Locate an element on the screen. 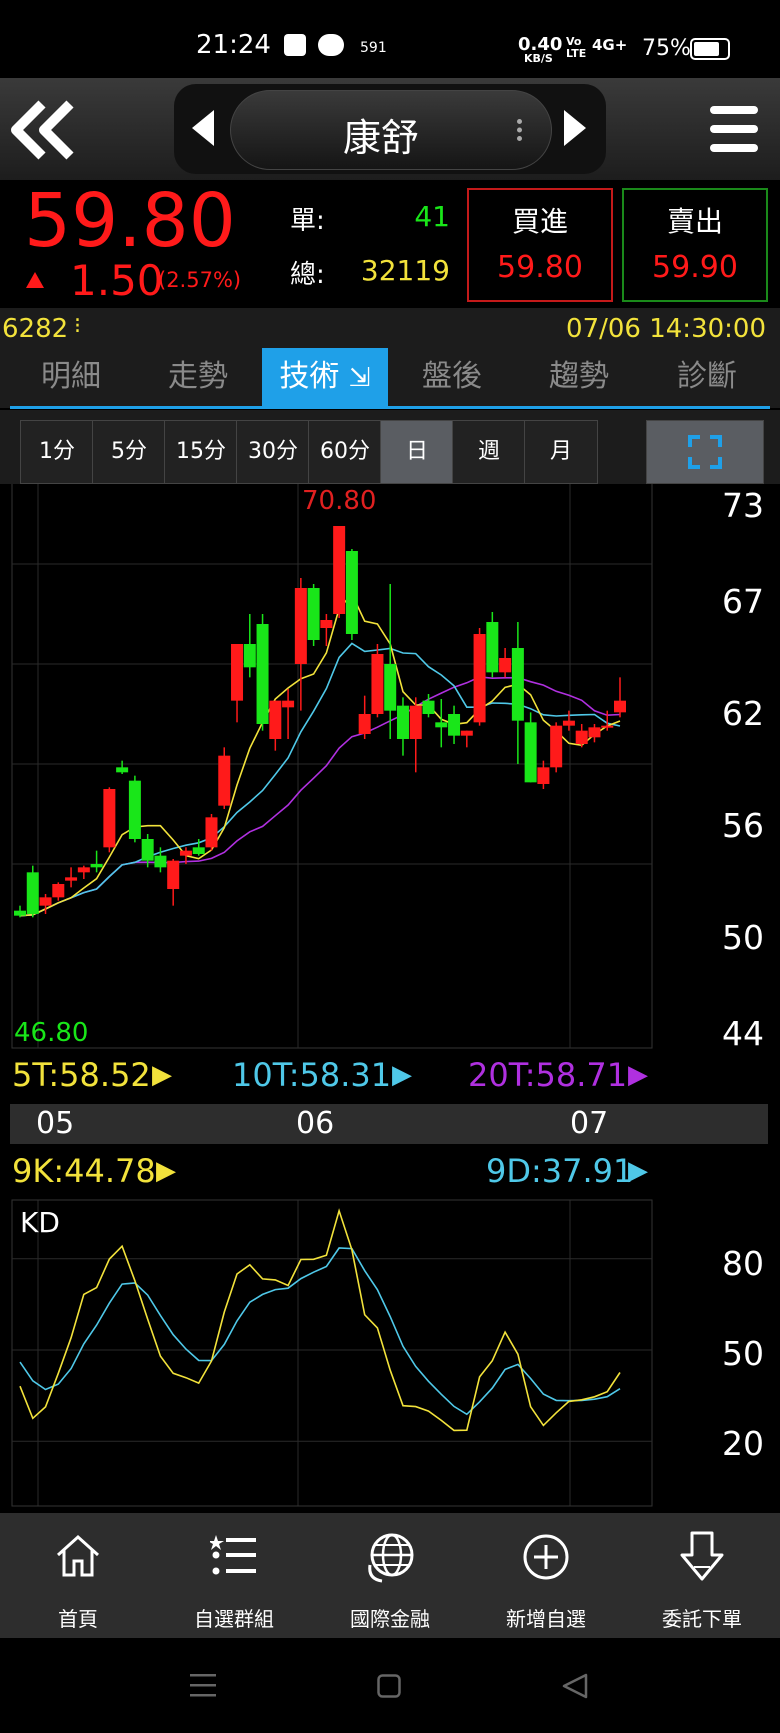  fullscreen-icon is located at coordinates (705, 452).